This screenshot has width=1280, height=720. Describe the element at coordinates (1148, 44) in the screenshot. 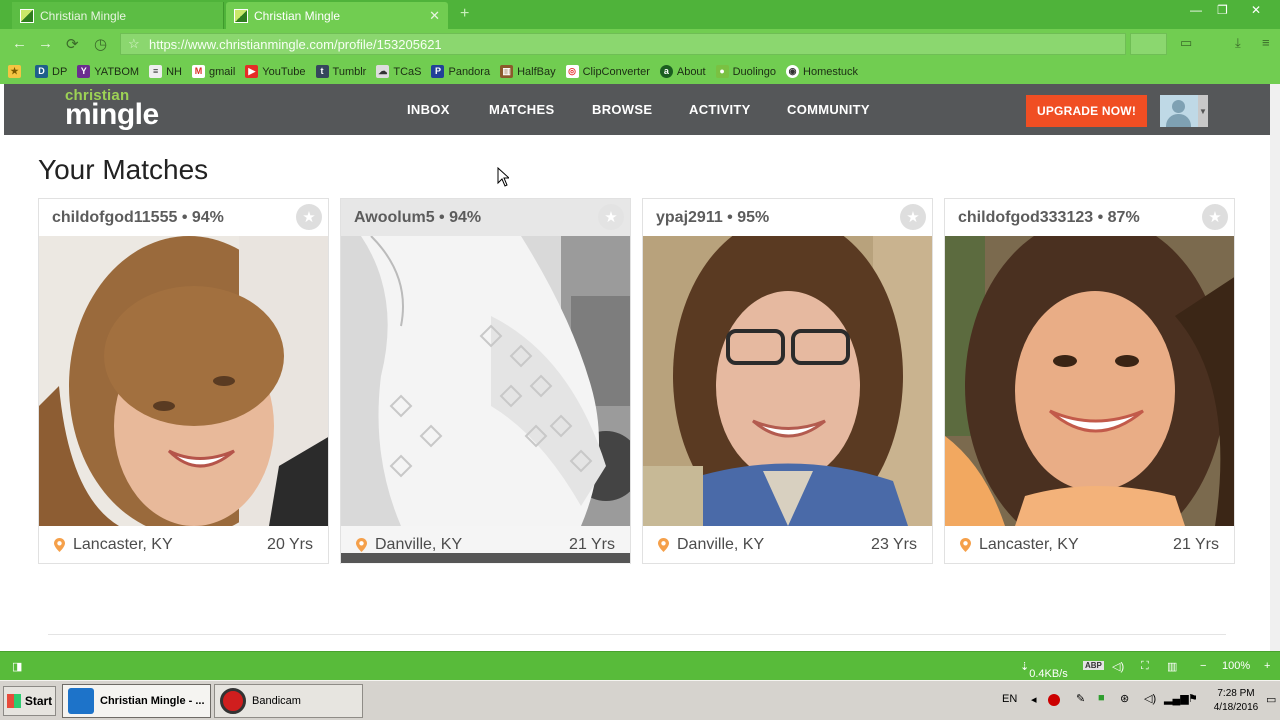

I see `address-bar-dropdown` at that location.